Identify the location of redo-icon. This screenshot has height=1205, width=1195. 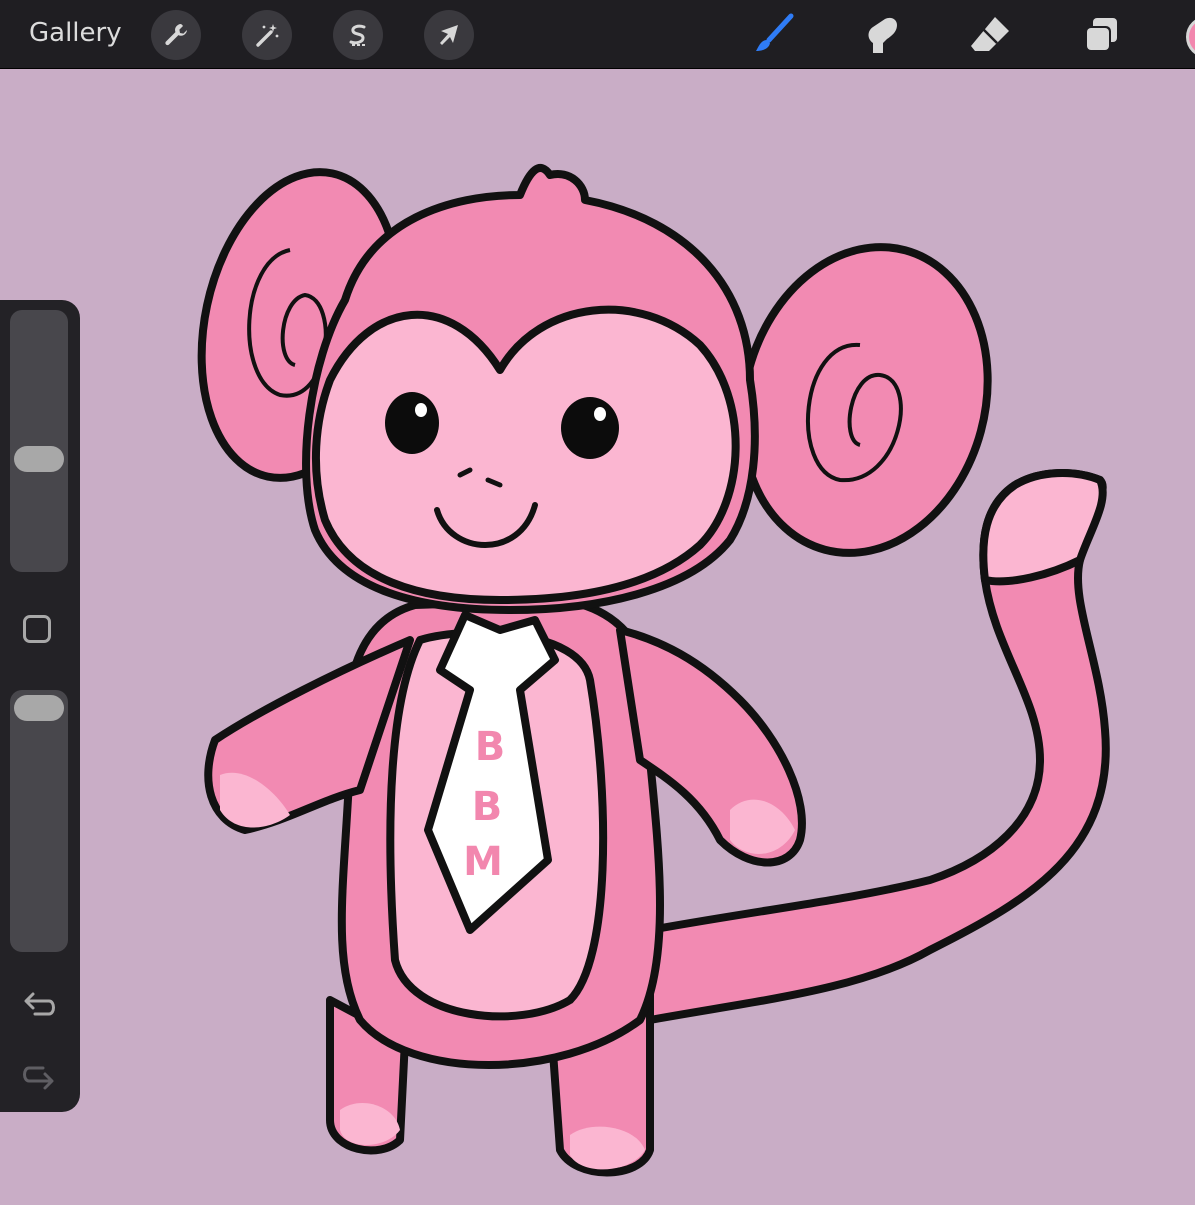
(39, 1074).